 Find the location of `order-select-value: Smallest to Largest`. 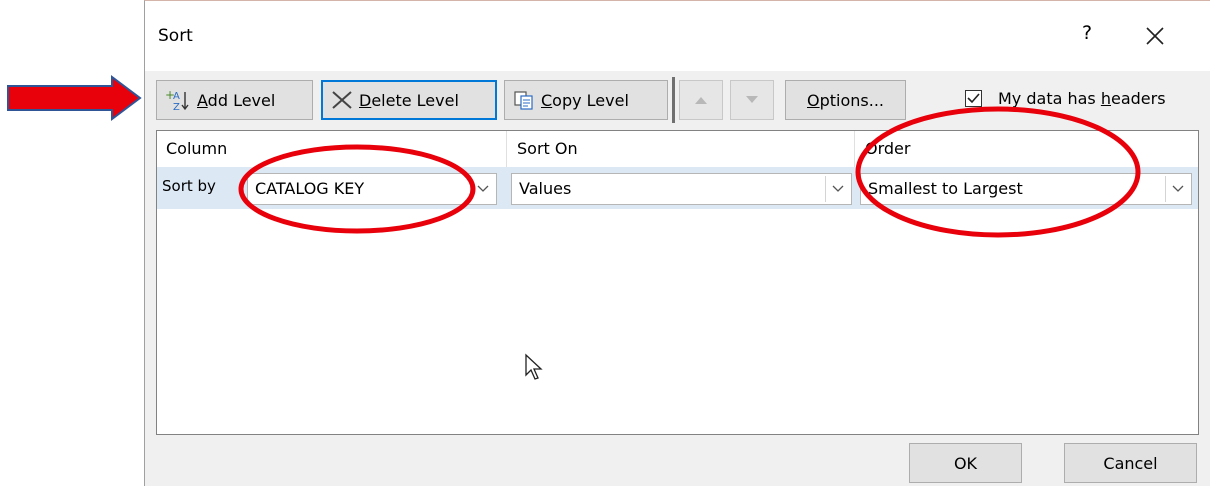

order-select-value: Smallest to Largest is located at coordinates (945, 188).